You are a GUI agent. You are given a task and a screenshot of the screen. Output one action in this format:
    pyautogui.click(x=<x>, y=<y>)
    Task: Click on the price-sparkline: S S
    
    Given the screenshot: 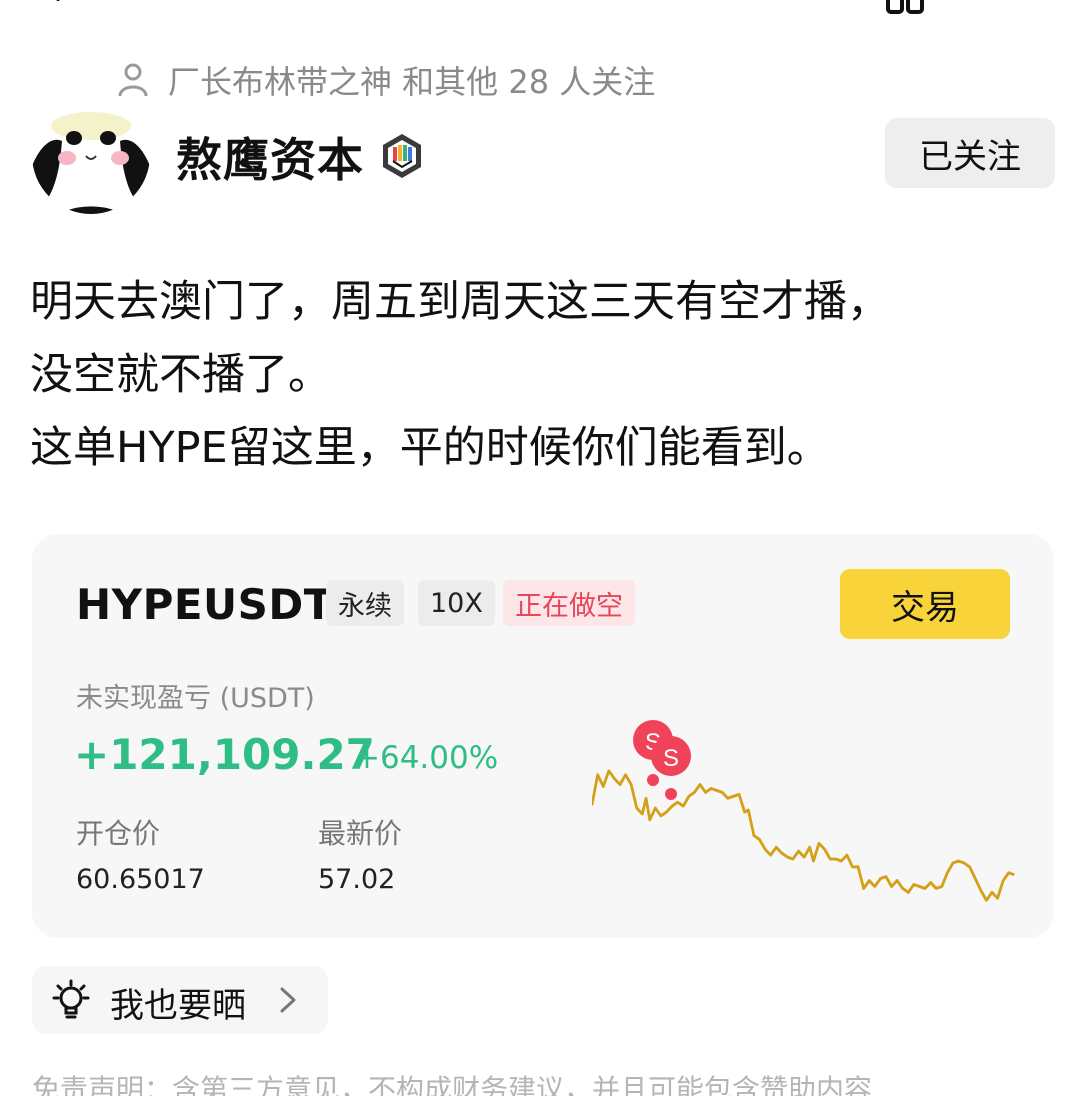 What is the action you would take?
    pyautogui.click(x=803, y=811)
    